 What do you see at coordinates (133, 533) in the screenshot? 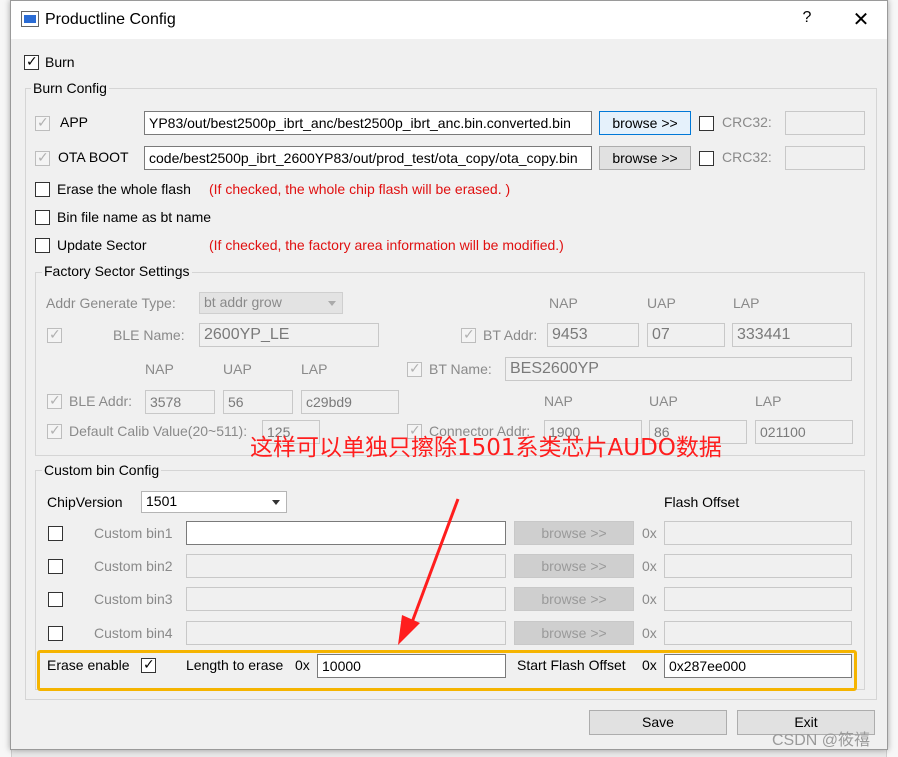
I see `custom-bin1-label: Custom bin1` at bounding box center [133, 533].